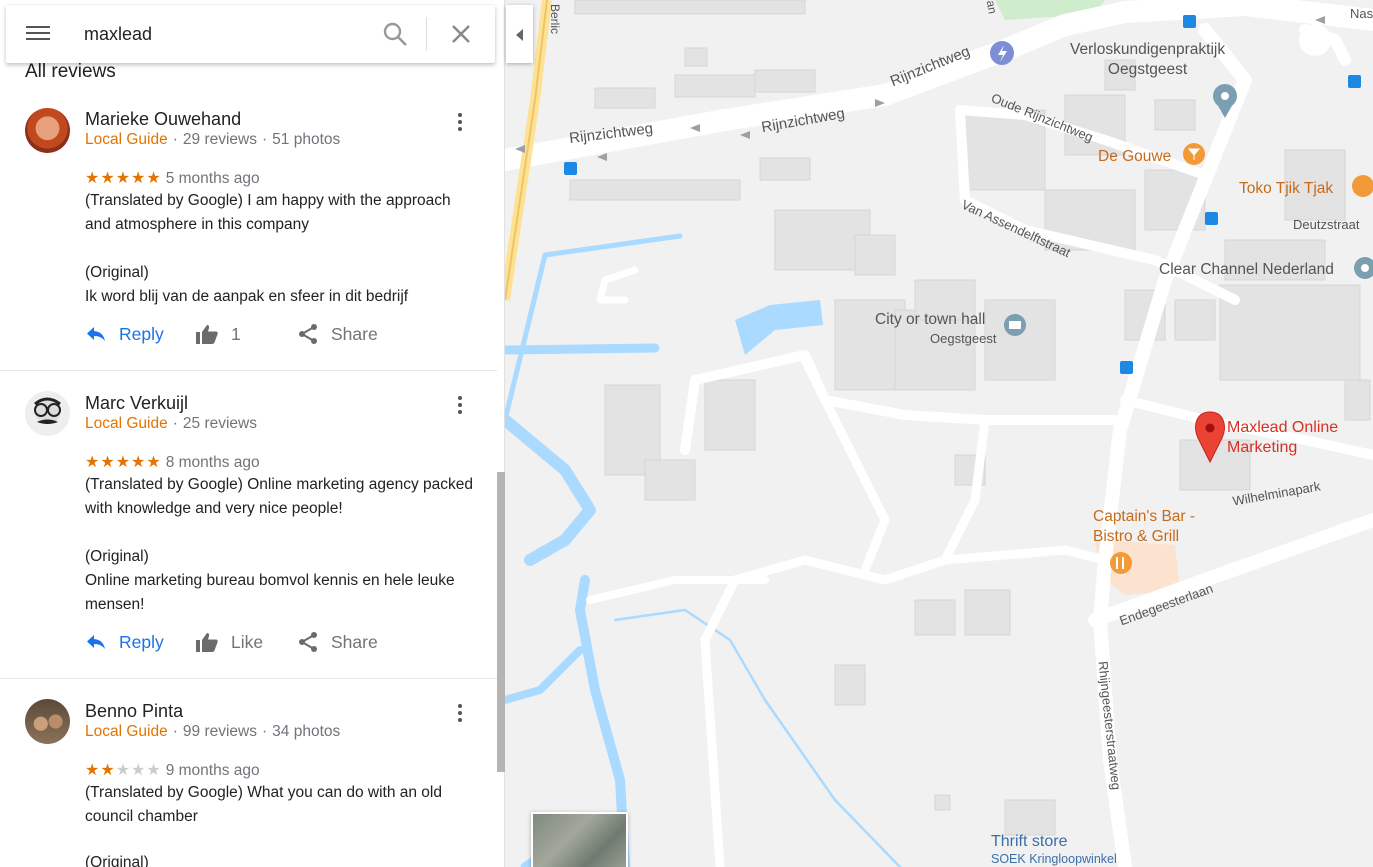 Image resolution: width=1373 pixels, height=867 pixels. I want to click on star-rating: ★★★★★ 5 months ago, so click(172, 178).